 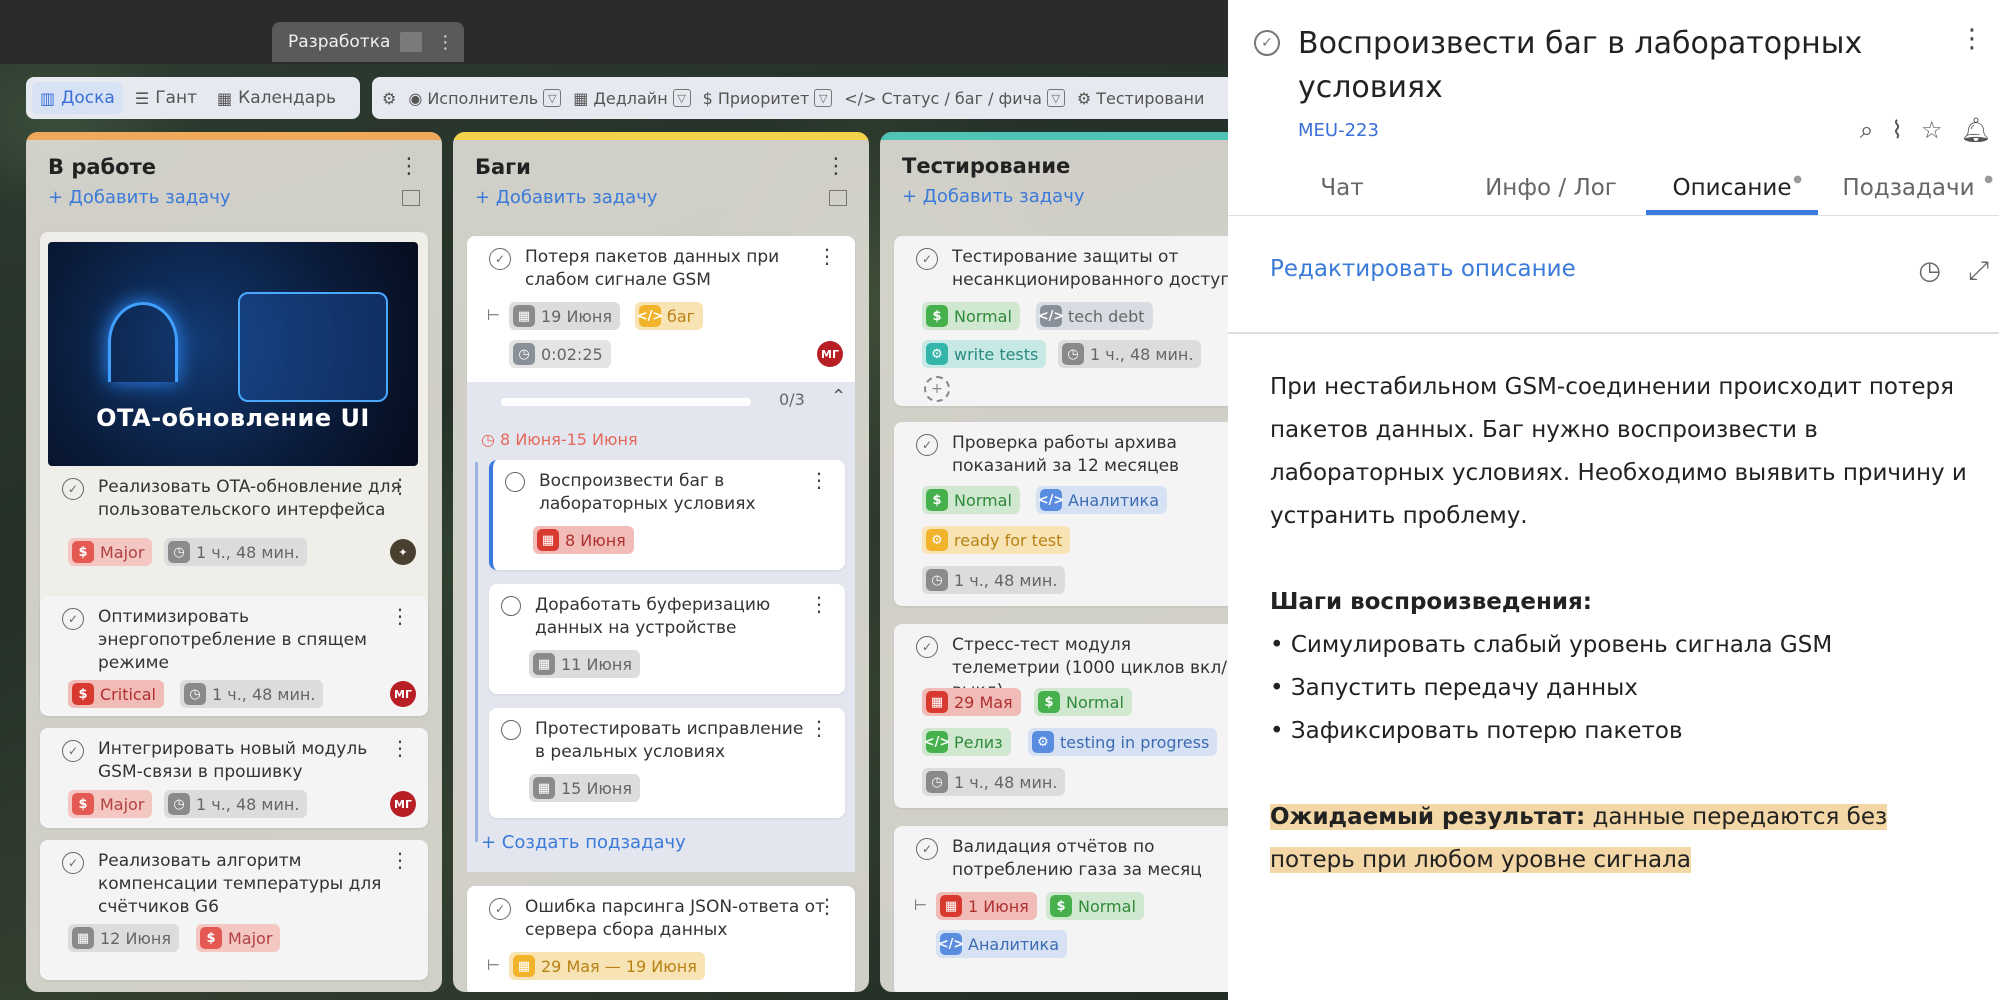 What do you see at coordinates (403, 552) in the screenshot?
I see `avatar: ✦` at bounding box center [403, 552].